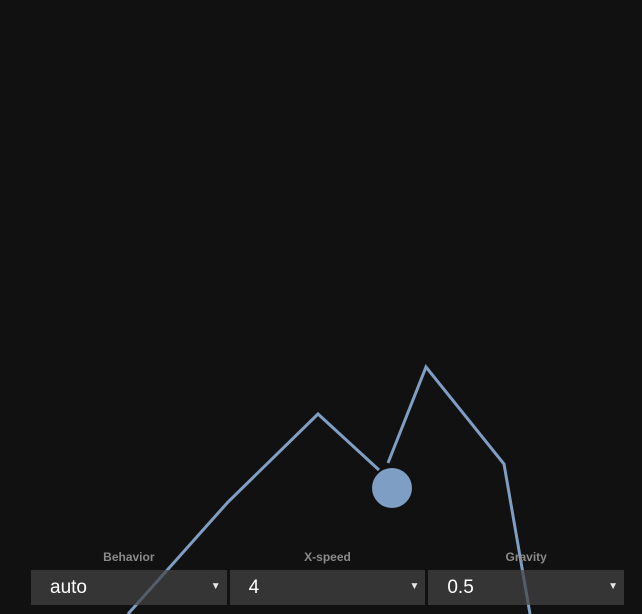 Image resolution: width=642 pixels, height=614 pixels. Describe the element at coordinates (526, 557) in the screenshot. I see `gravity-label: Gravity` at that location.